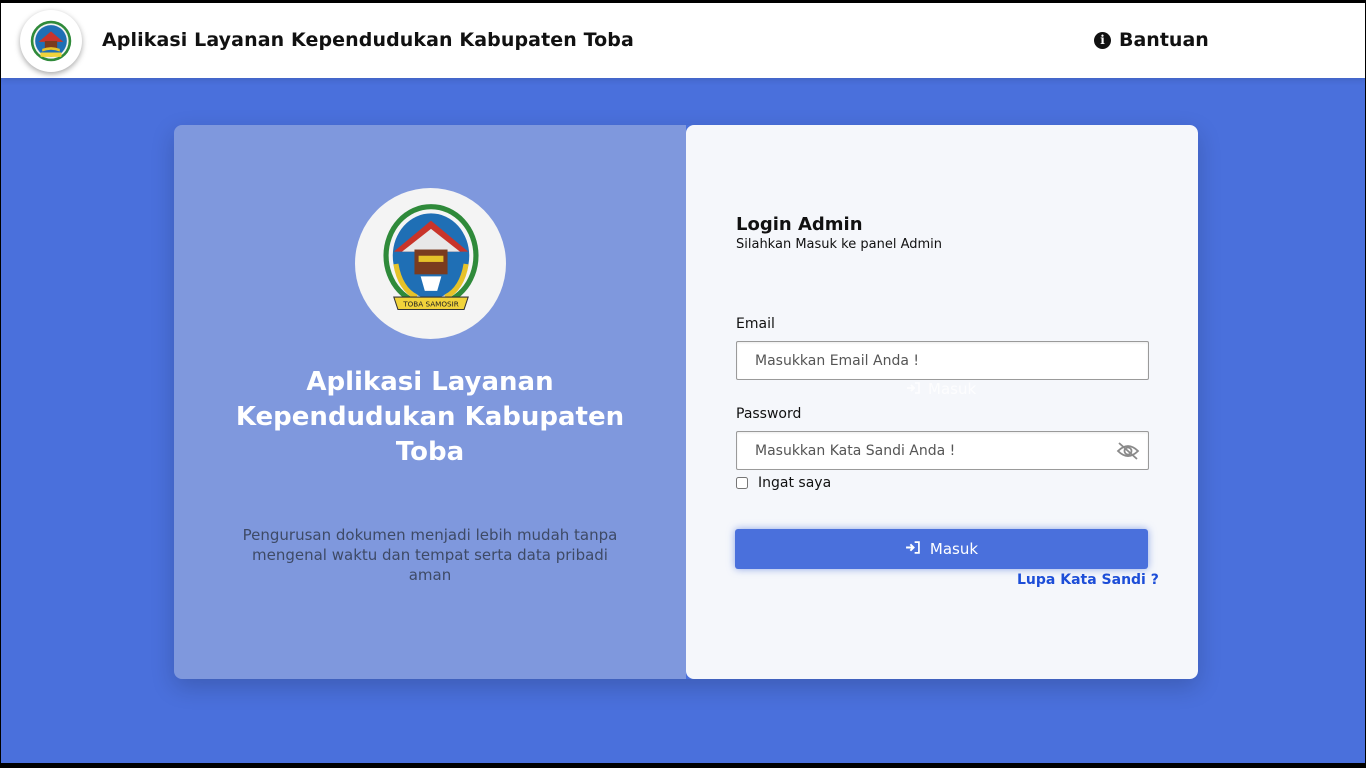 This screenshot has height=768, width=1366. I want to click on ghost-button-text: Masuk, so click(941, 389).